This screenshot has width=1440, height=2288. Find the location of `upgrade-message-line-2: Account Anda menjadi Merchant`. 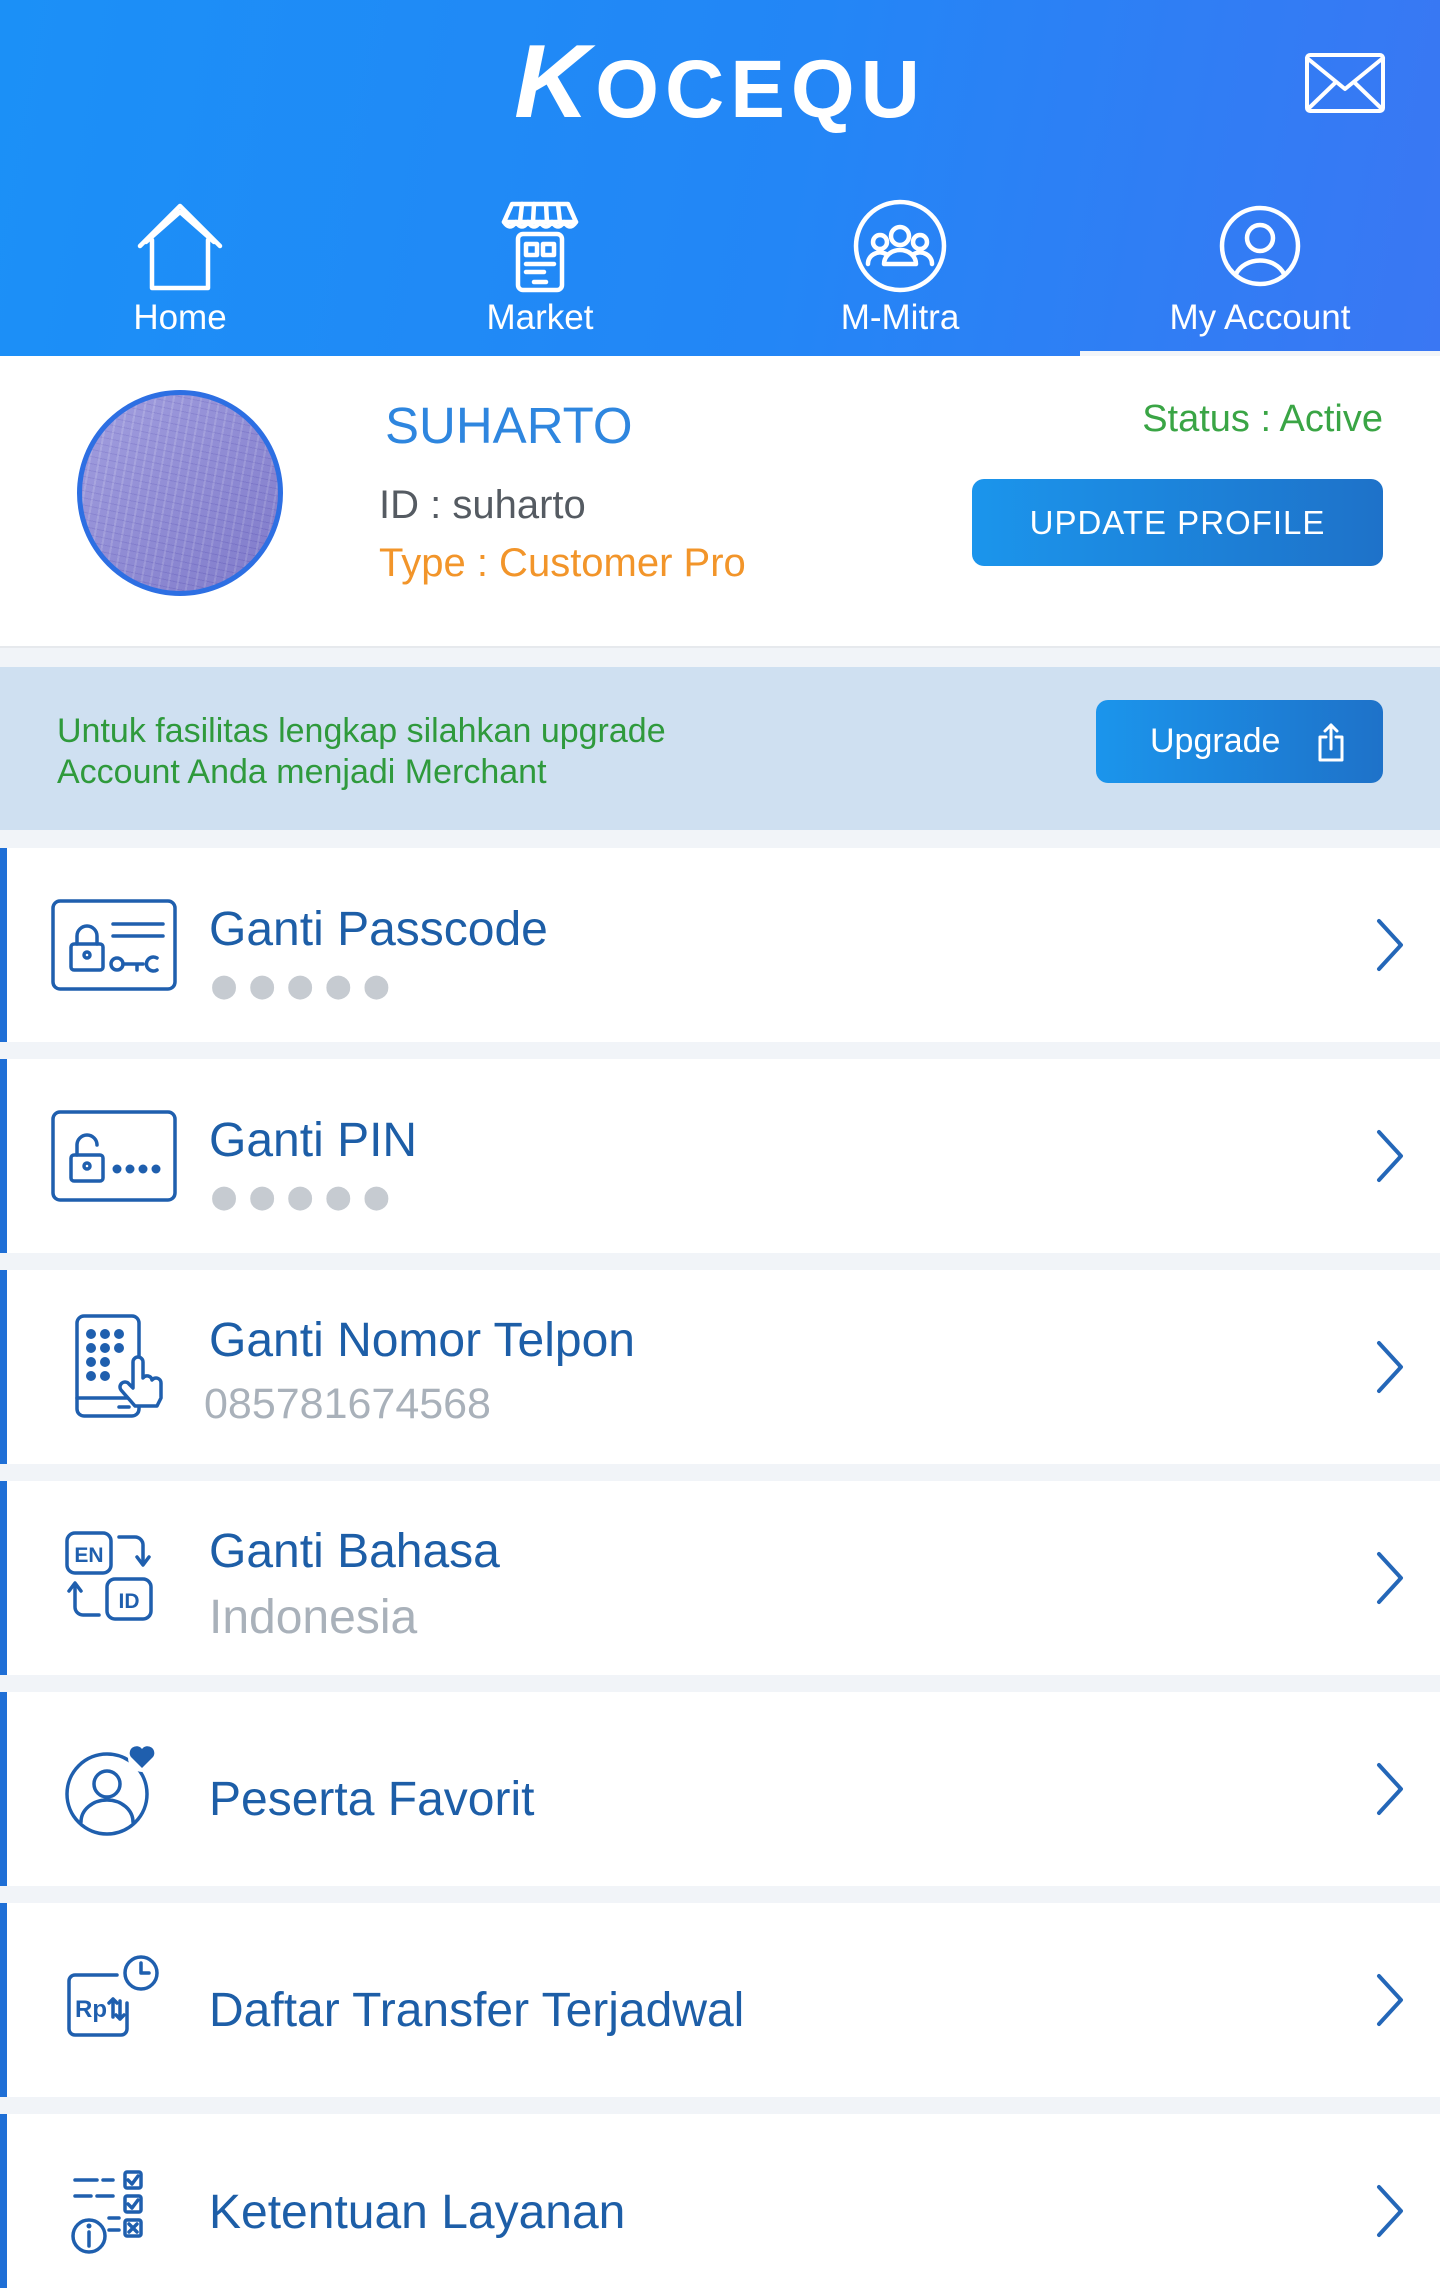

upgrade-message-line-2: Account Anda menjadi Merchant is located at coordinates (302, 772).